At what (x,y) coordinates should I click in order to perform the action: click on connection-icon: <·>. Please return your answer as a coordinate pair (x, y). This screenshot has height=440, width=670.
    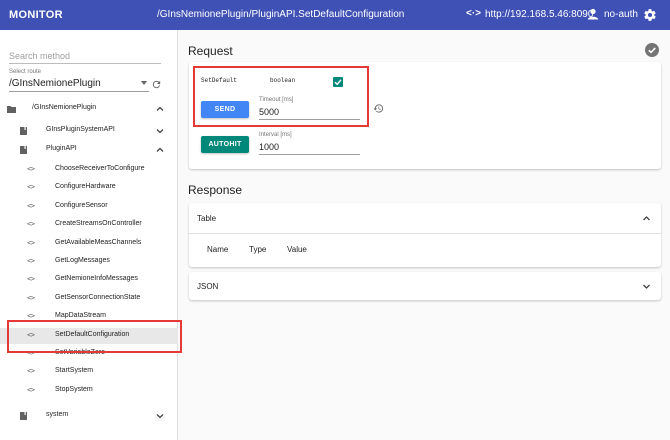
    Looking at the image, I should click on (473, 13).